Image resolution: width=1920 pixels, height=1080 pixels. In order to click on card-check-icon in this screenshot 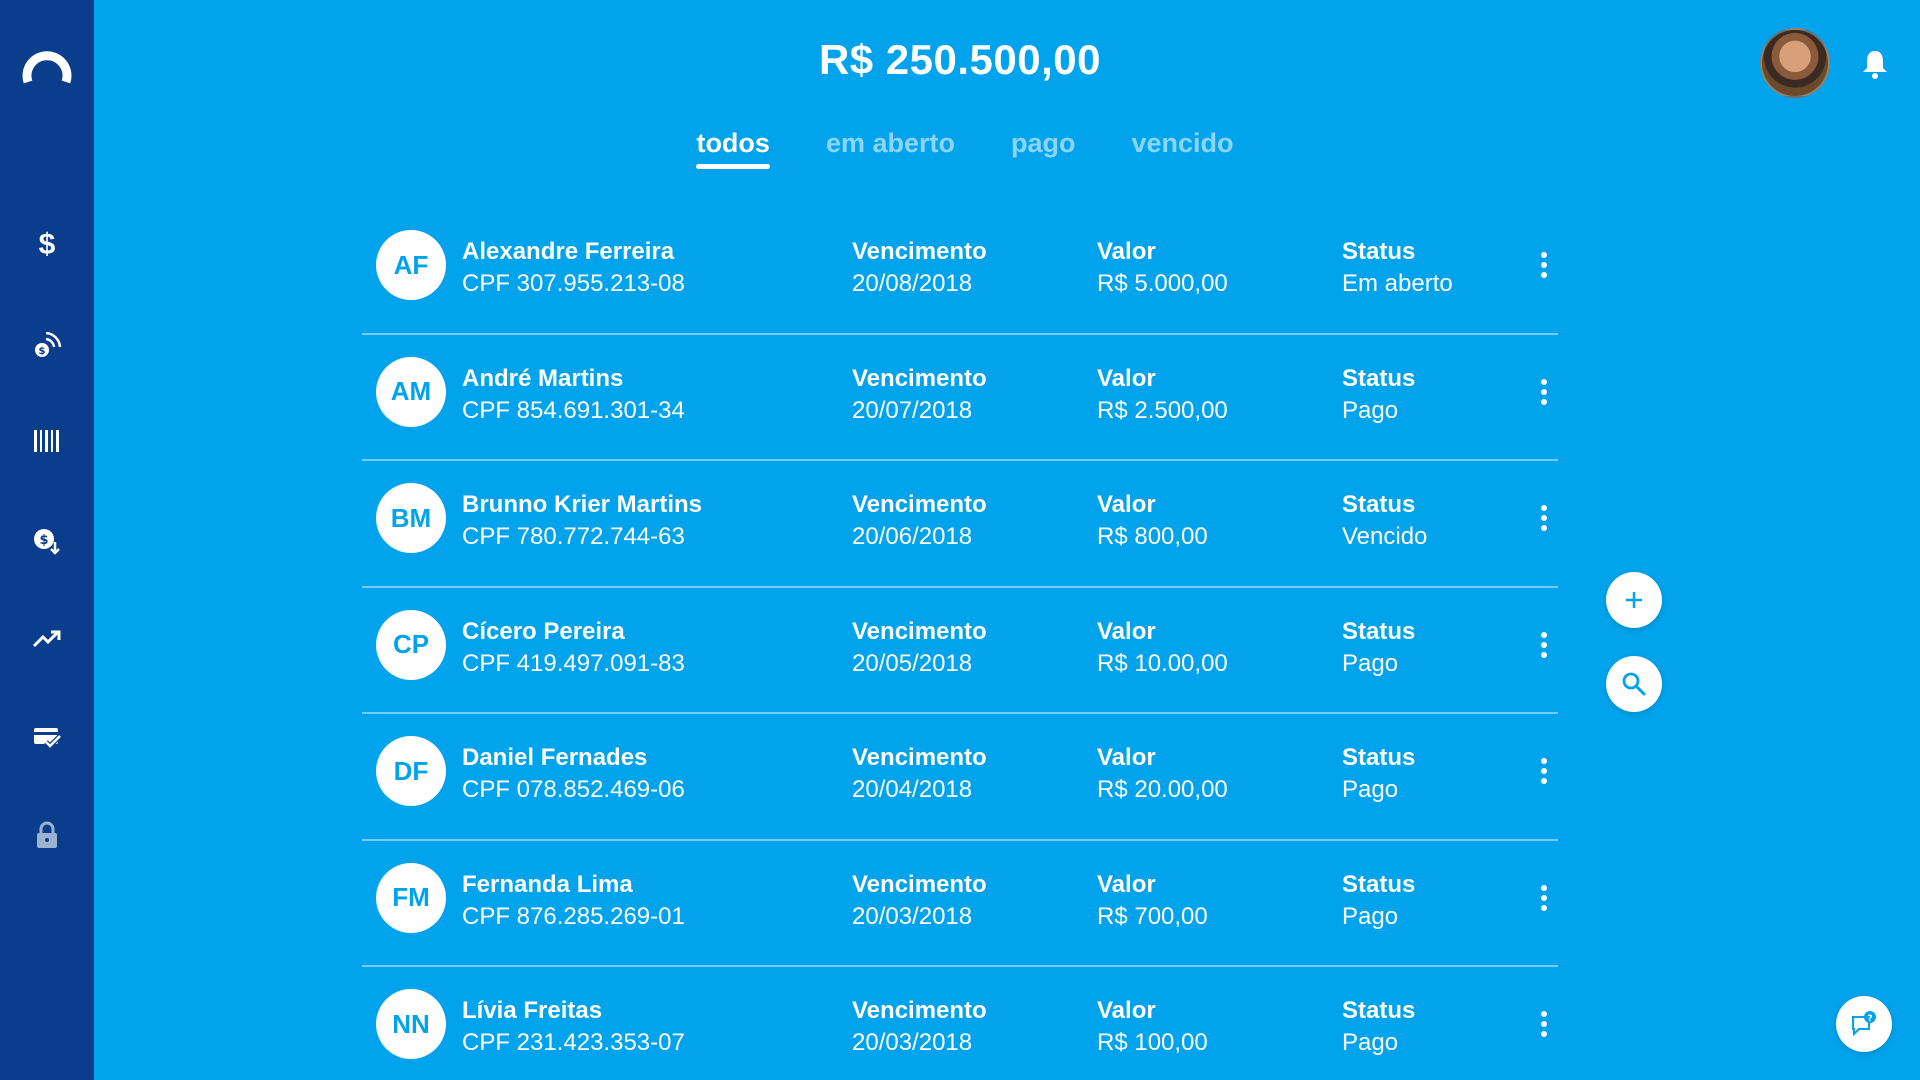, I will do `click(48, 739)`.